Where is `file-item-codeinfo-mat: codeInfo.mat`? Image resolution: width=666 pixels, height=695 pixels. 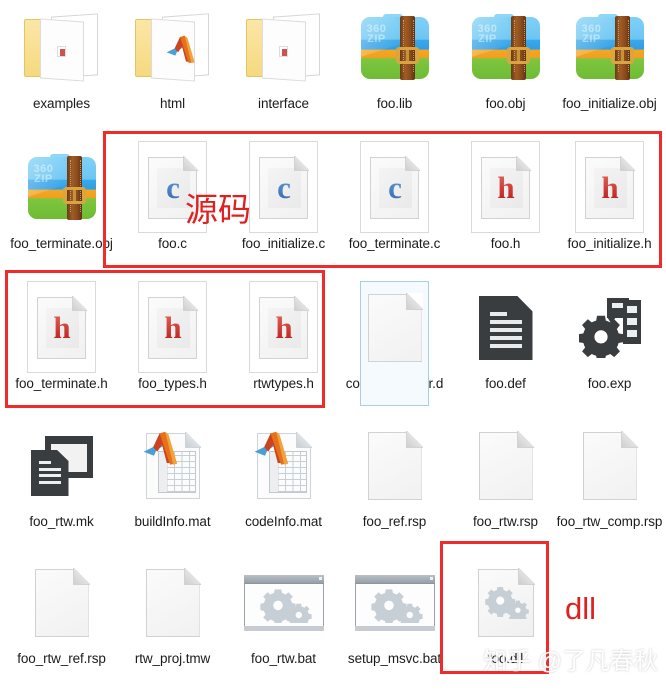
file-item-codeinfo-mat: codeInfo.mat is located at coordinates (283, 488).